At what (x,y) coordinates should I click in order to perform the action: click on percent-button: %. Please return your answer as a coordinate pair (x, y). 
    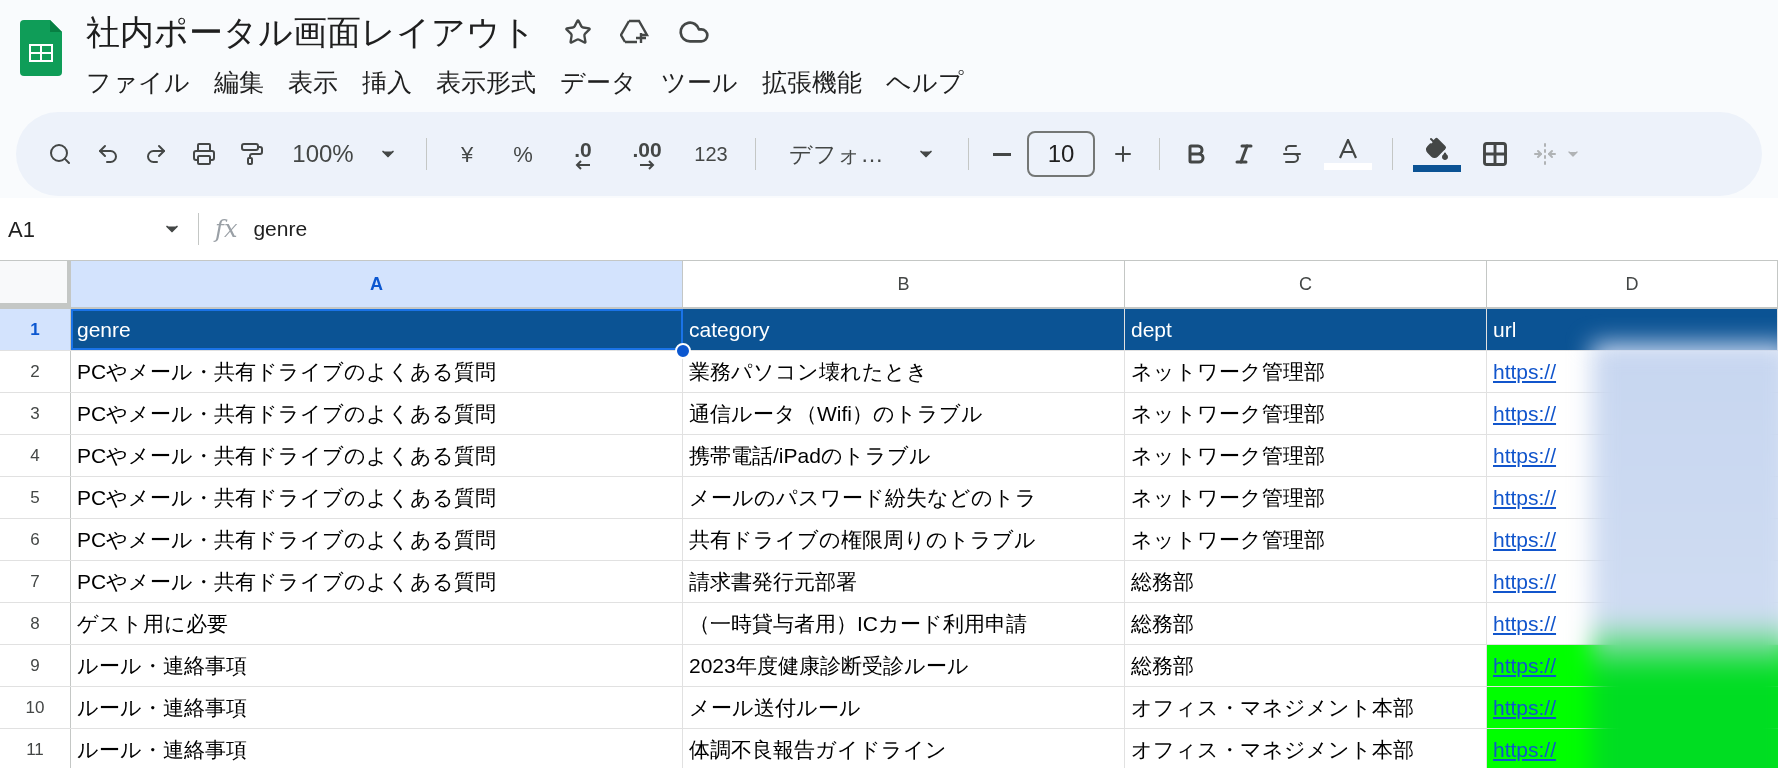
    Looking at the image, I should click on (523, 154).